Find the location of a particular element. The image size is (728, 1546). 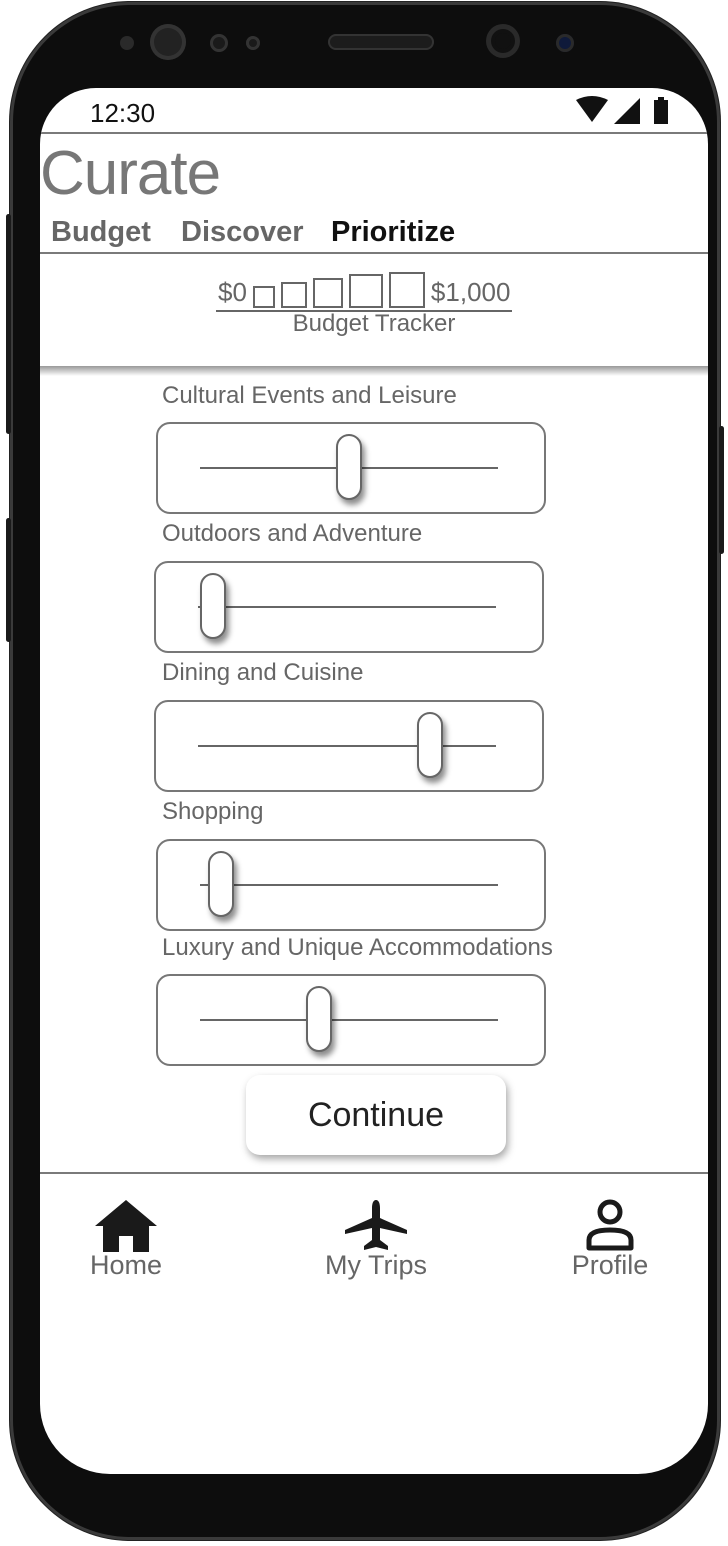

budget-max-label: $1,000 is located at coordinates (470, 292).